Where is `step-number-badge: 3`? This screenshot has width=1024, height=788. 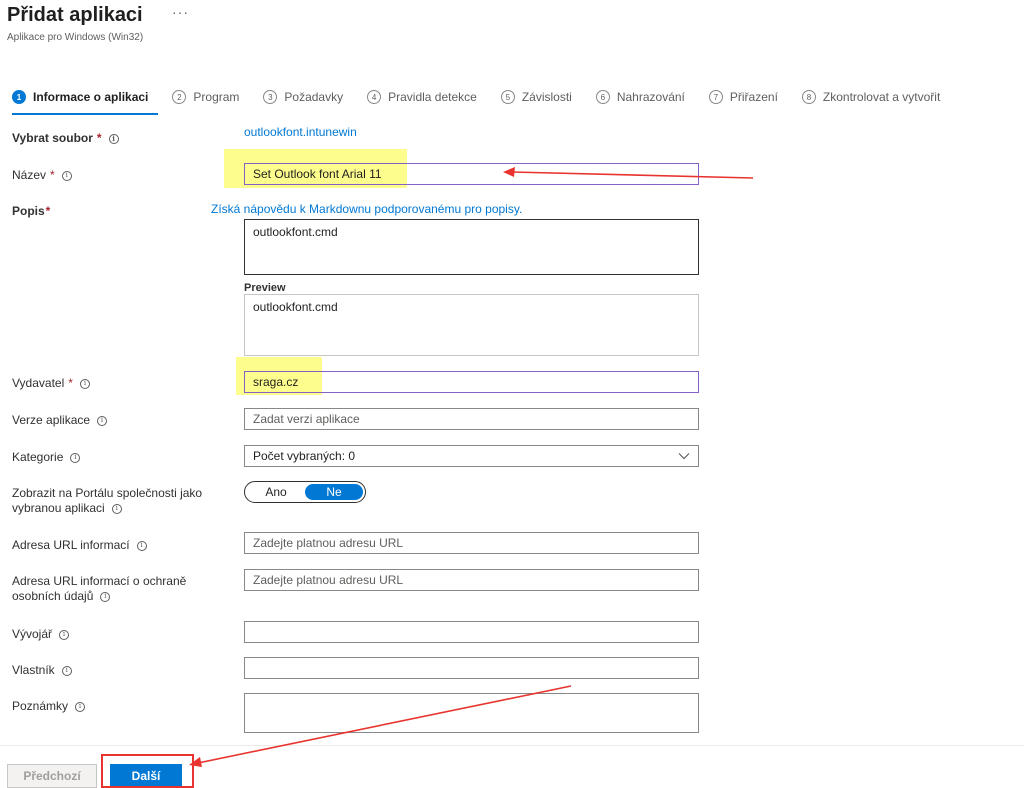 step-number-badge: 3 is located at coordinates (270, 97).